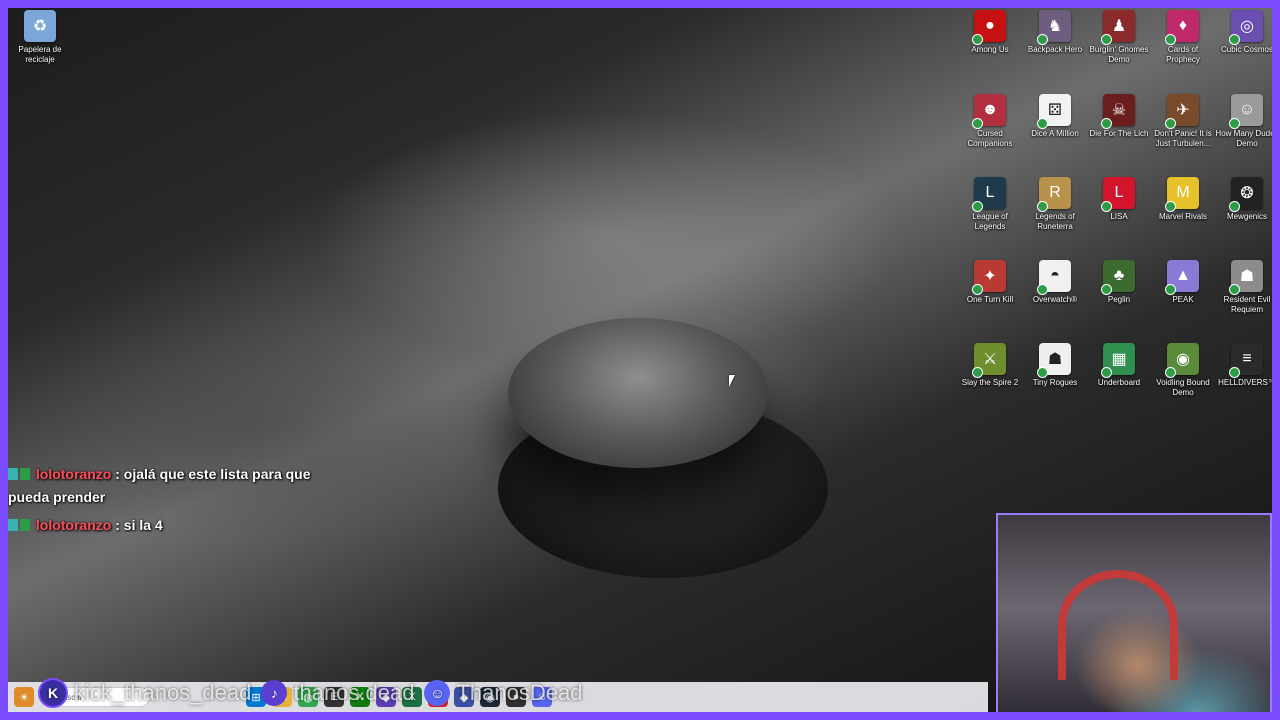  What do you see at coordinates (990, 299) in the screenshot?
I see `desktop-icon-label: One Turn Kill` at bounding box center [990, 299].